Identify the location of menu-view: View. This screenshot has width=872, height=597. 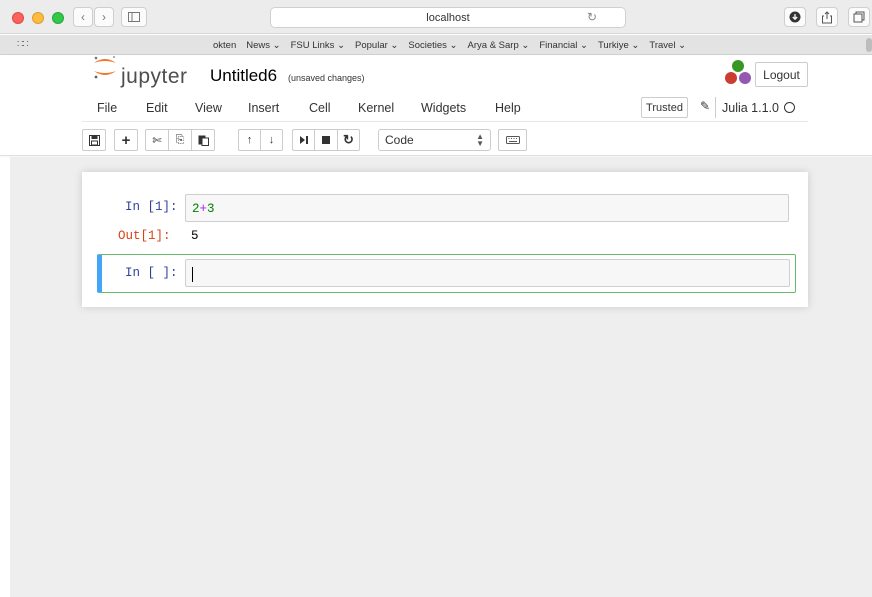
(208, 108).